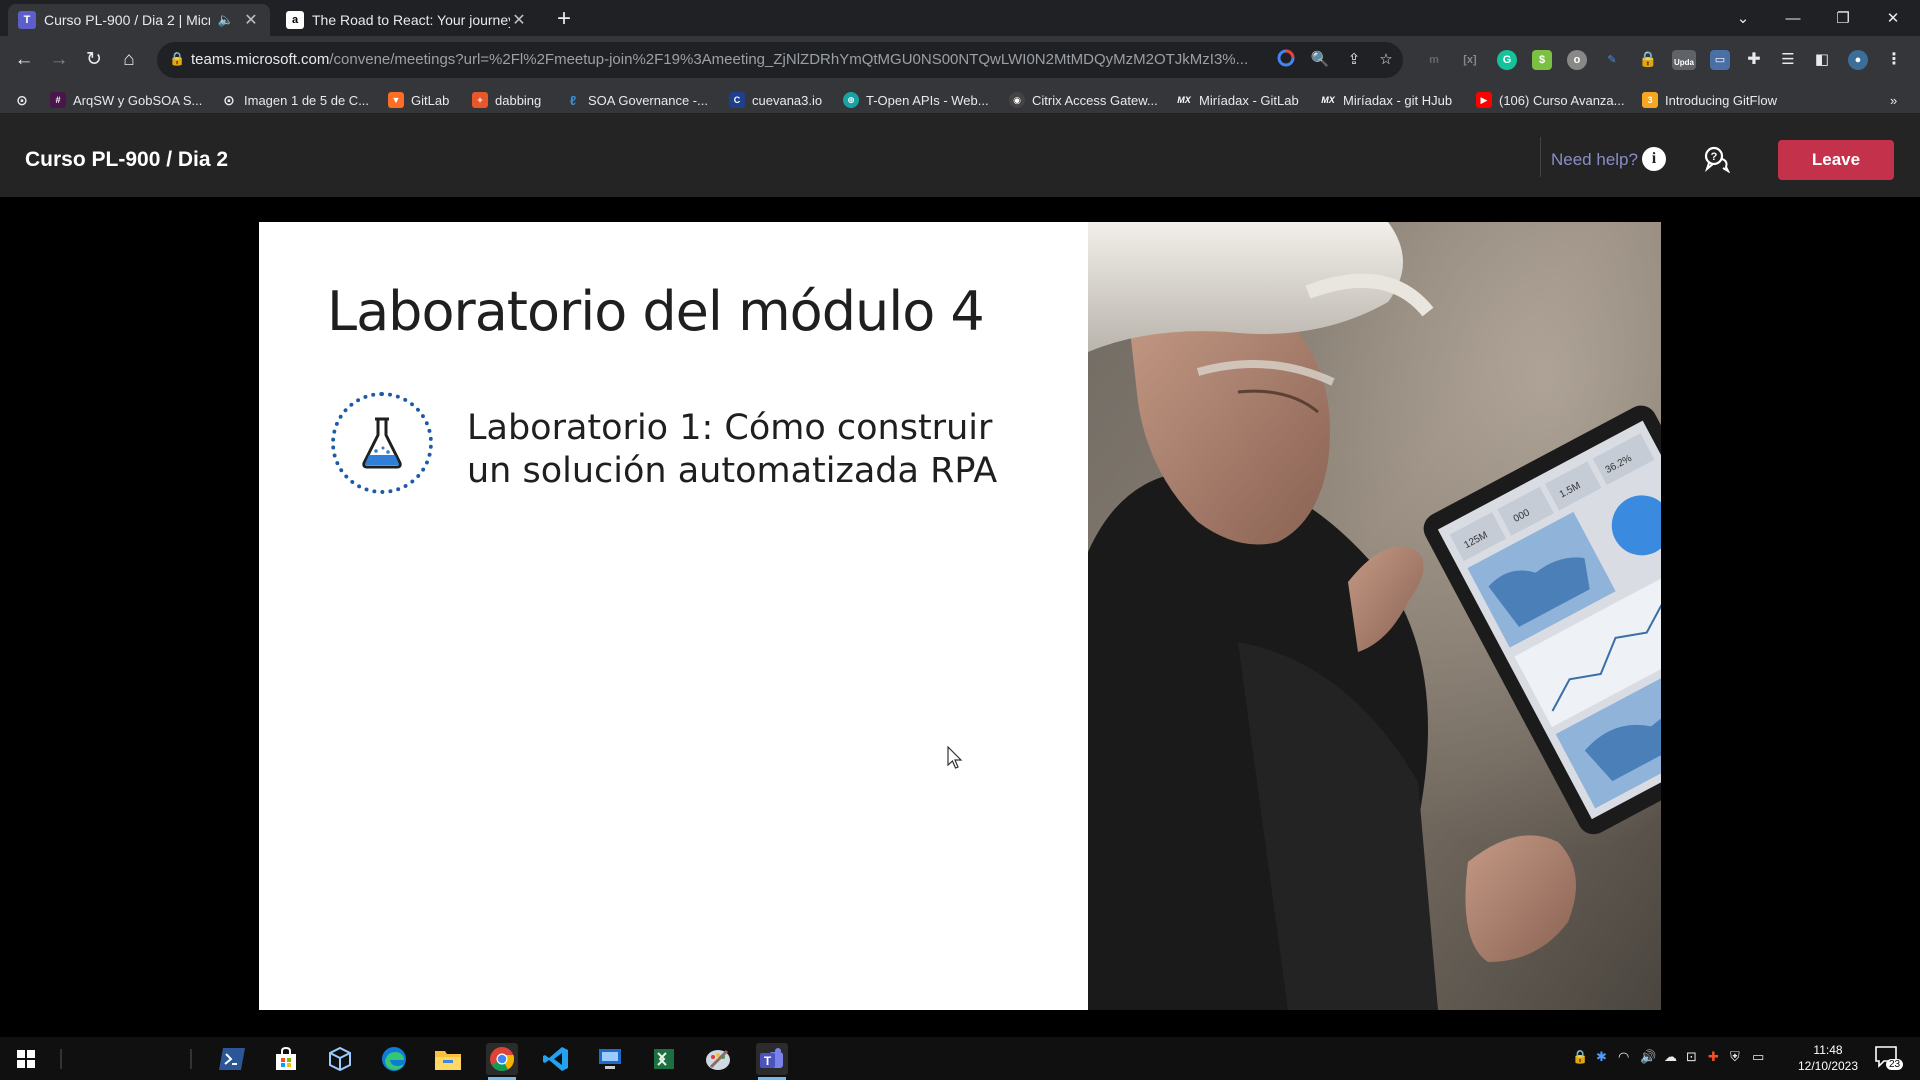 Image resolution: width=1920 pixels, height=1080 pixels. What do you see at coordinates (1286, 60) in the screenshot?
I see `google-lens-icon` at bounding box center [1286, 60].